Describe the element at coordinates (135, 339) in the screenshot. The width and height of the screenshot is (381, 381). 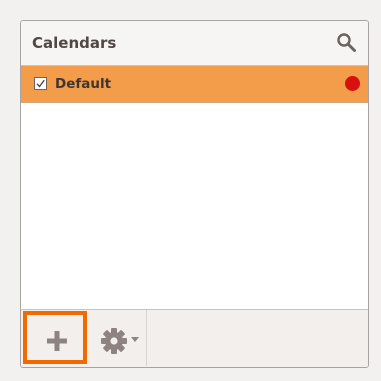
I see `caret-down-icon` at that location.